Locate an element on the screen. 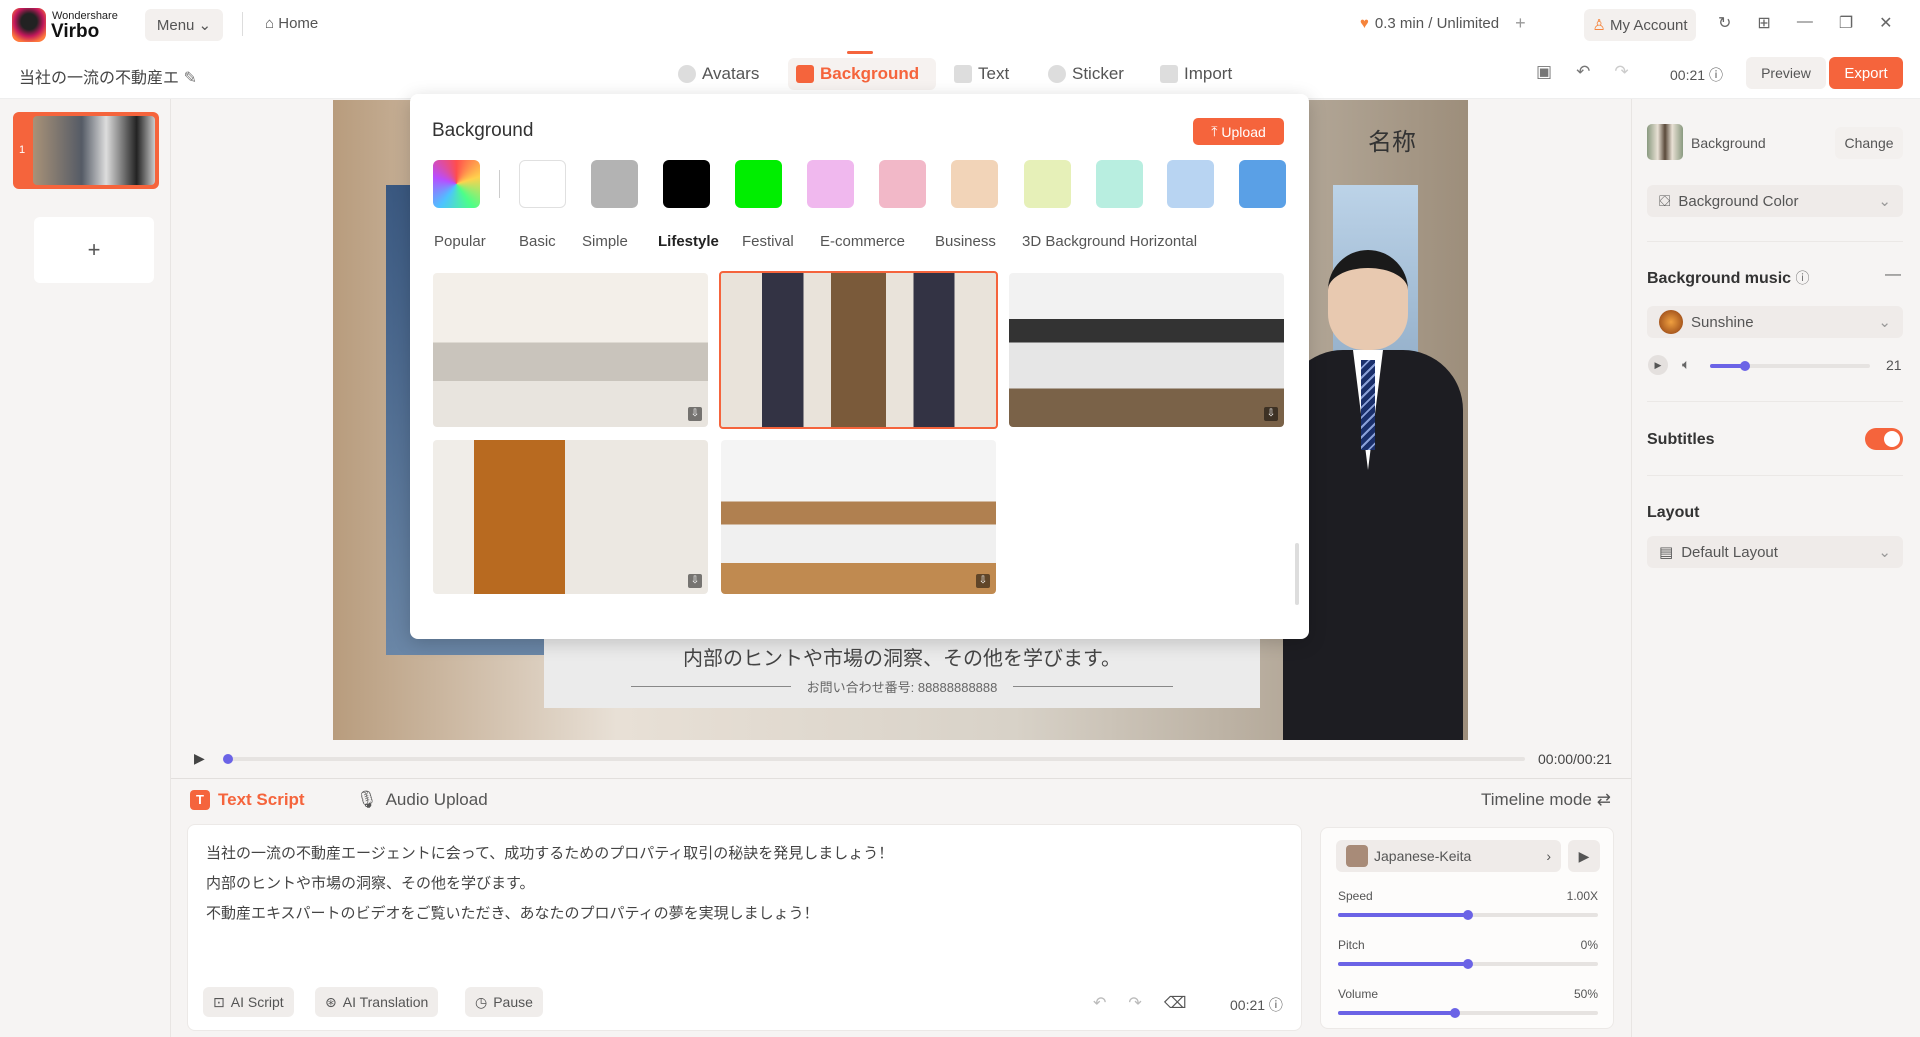  category-tab: Business is located at coordinates (965, 241).